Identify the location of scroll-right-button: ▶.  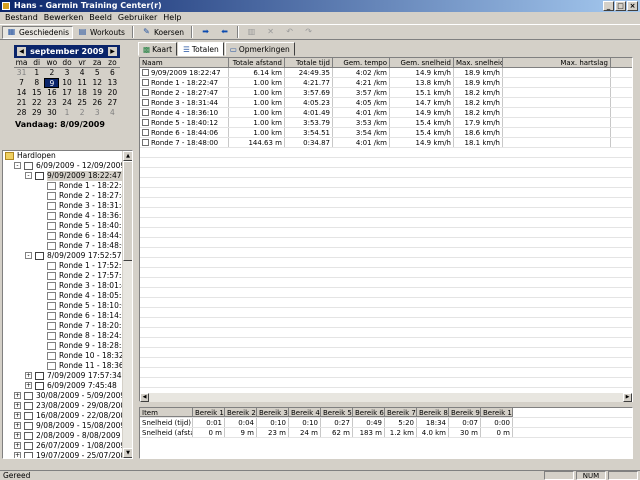
(627, 397).